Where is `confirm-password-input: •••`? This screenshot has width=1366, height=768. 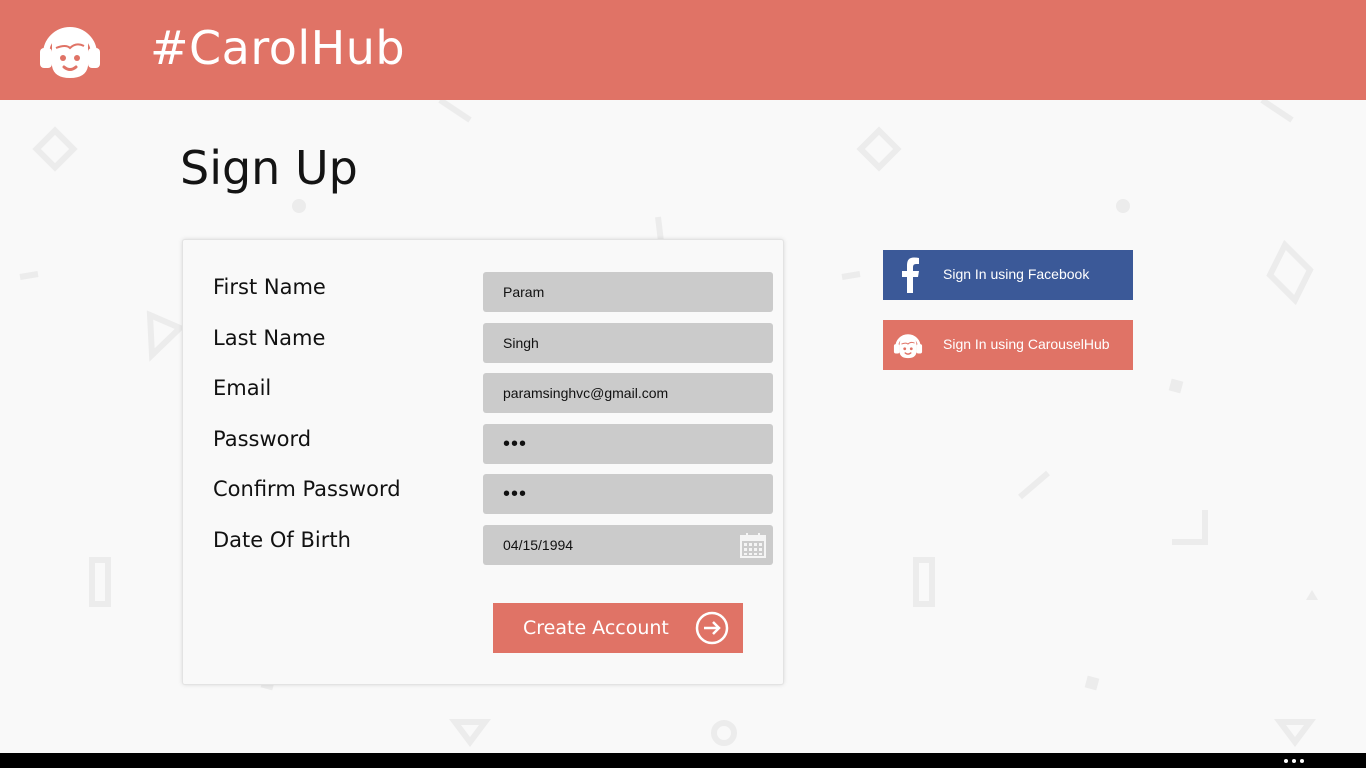 confirm-password-input: ••• is located at coordinates (628, 494).